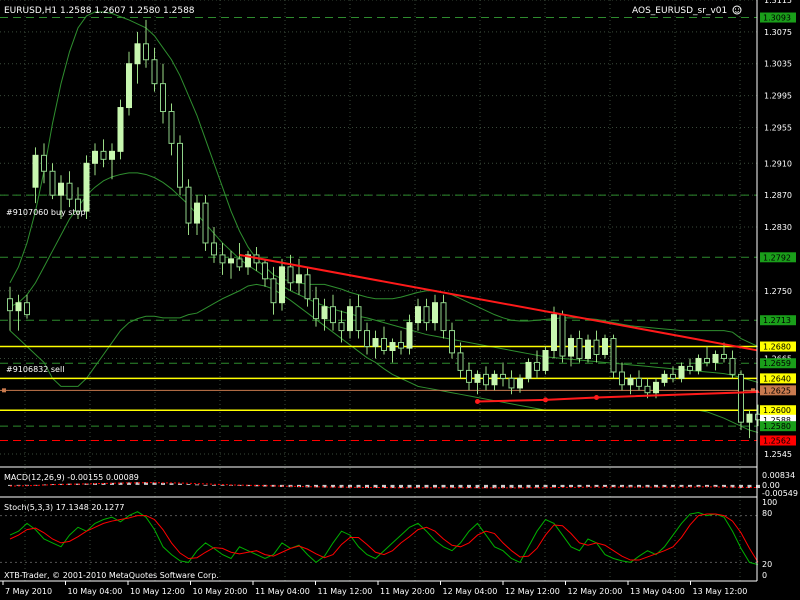 This screenshot has width=800, height=600. Describe the element at coordinates (777, 378) in the screenshot. I see `price-level-tag-label: 1.2640` at that location.